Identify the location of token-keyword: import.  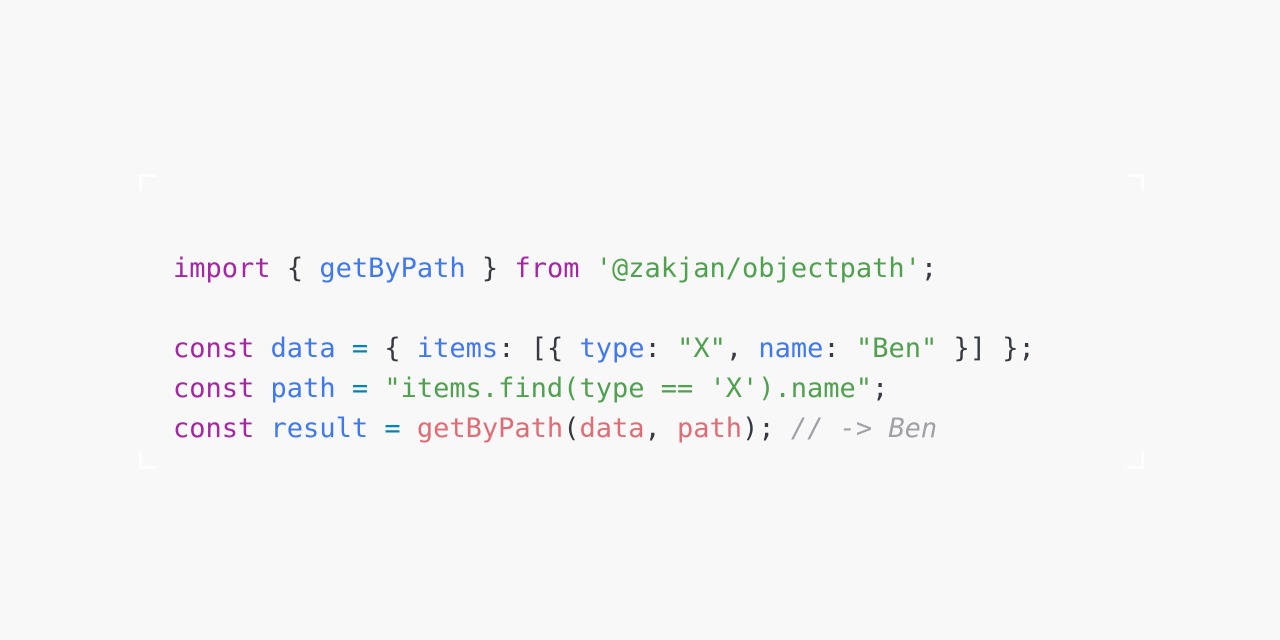
(222, 268).